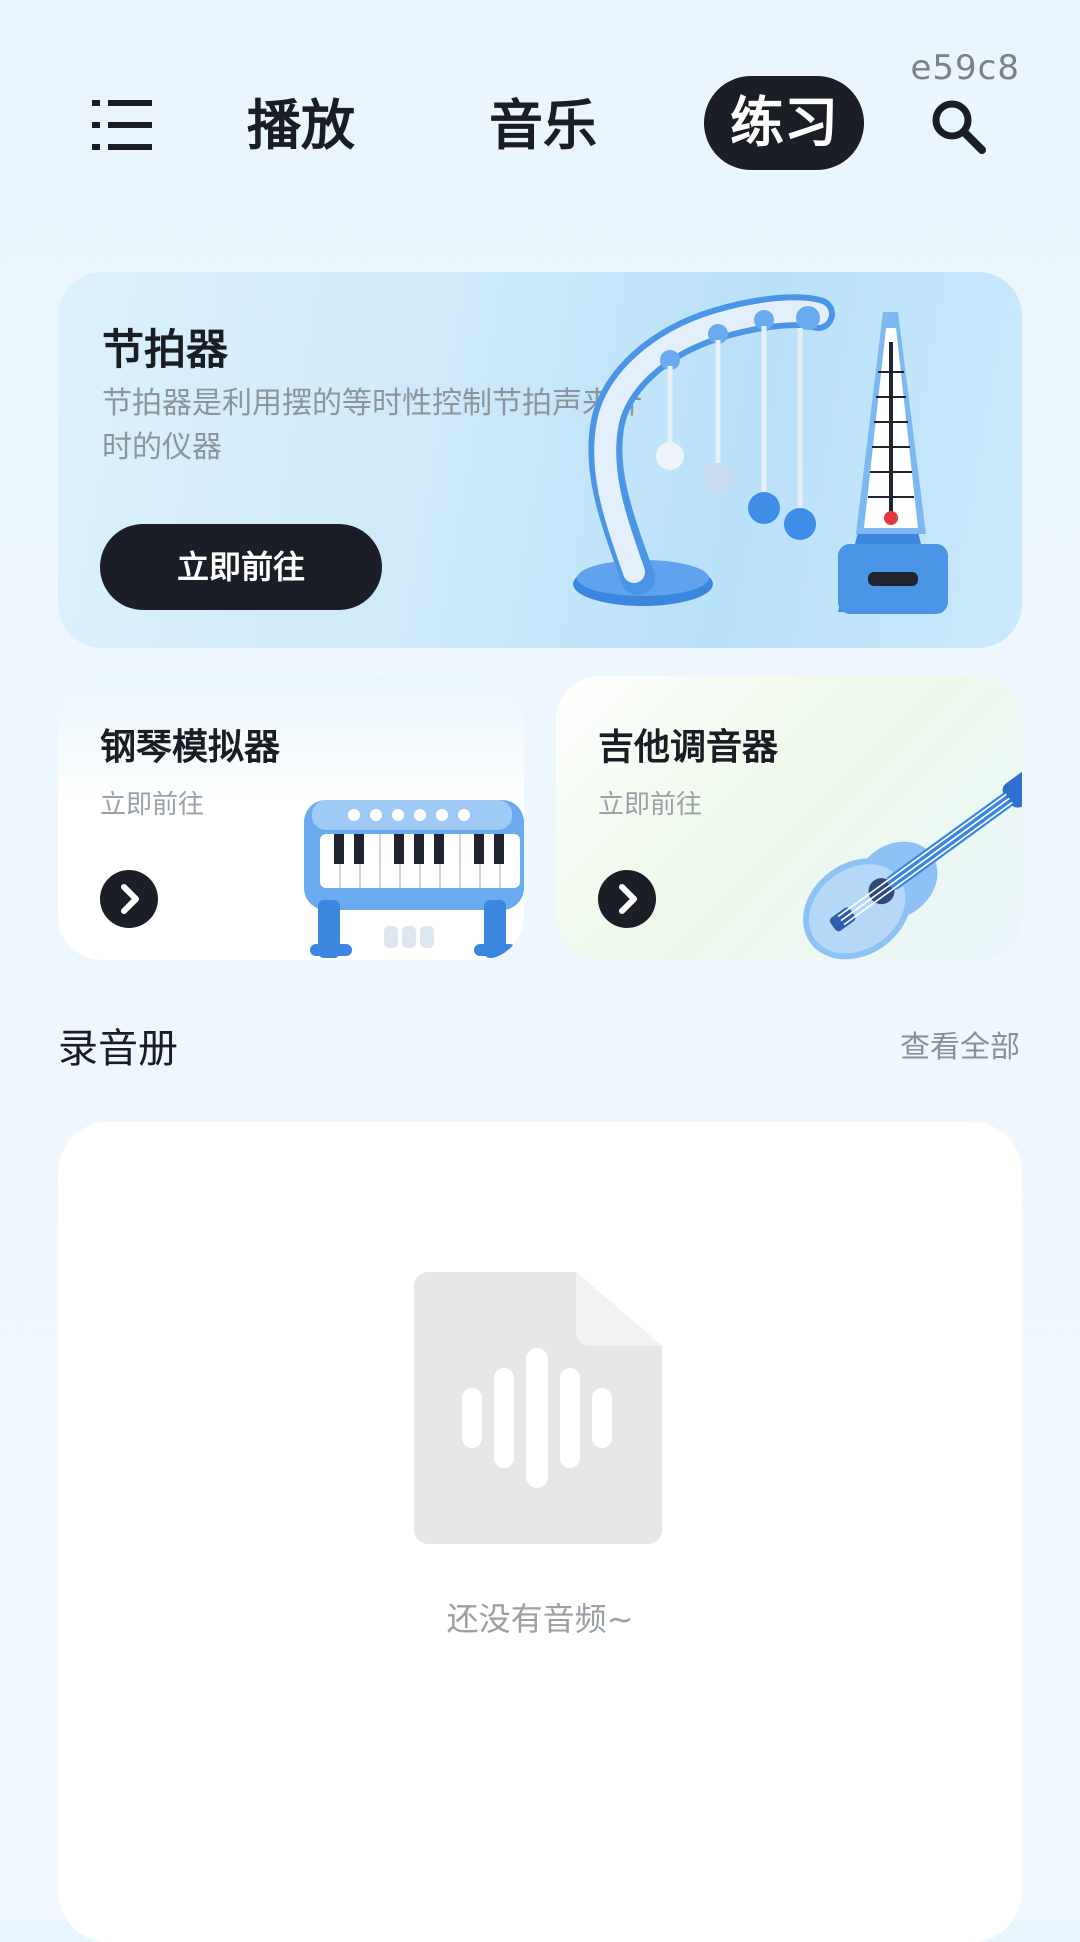 This screenshot has height=1942, width=1080. I want to click on guitar-tuner-card: 吉他调音器 立即前往, so click(789, 818).